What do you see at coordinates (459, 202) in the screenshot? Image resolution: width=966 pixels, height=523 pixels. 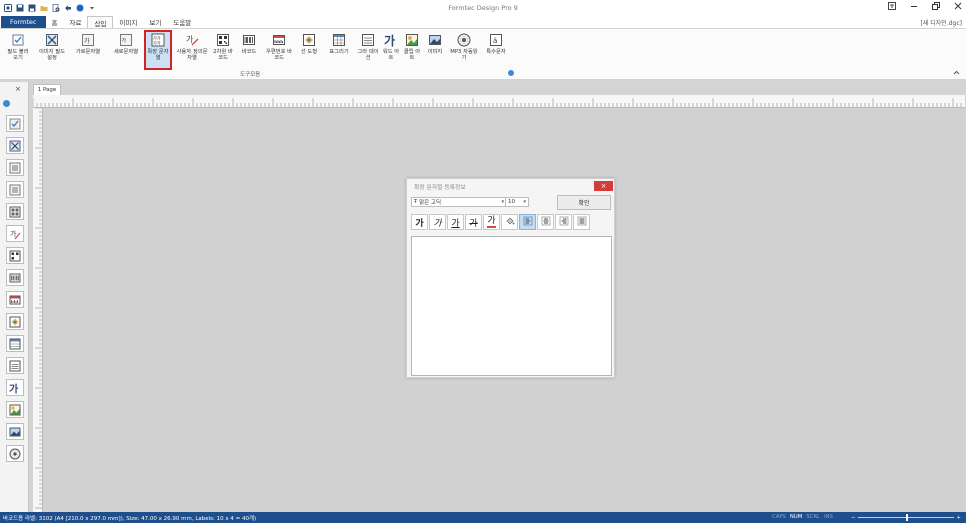 I see `font-family-select: Ŧ 맑은 고딕 ▾` at bounding box center [459, 202].